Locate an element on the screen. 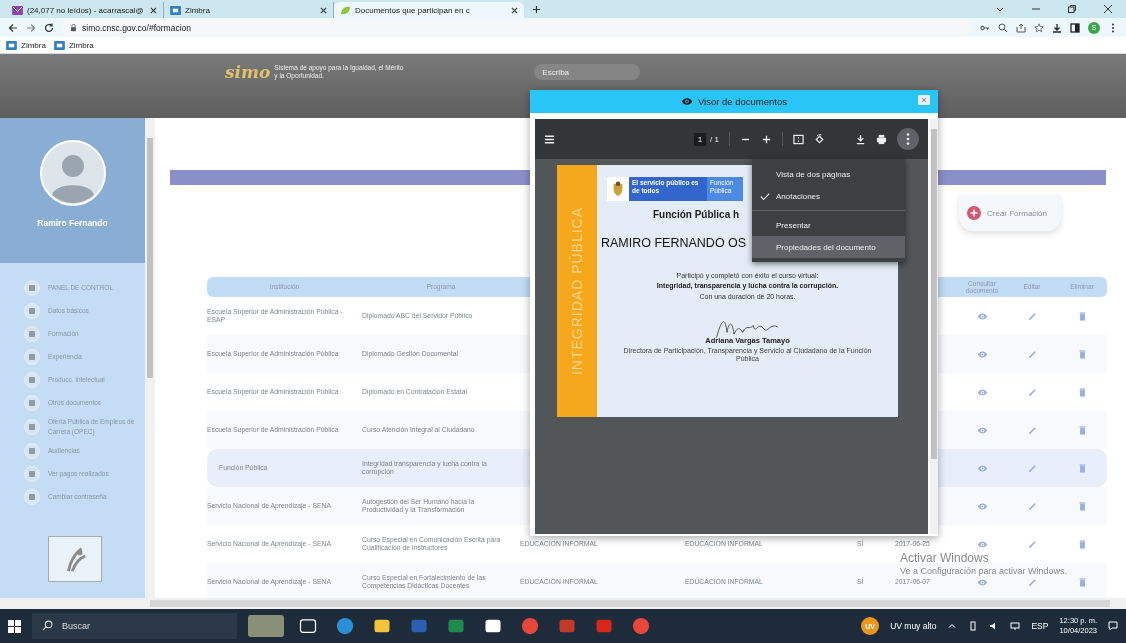 This screenshot has width=1126, height=643. certificate-heading: Función Pública h is located at coordinates (696, 214).